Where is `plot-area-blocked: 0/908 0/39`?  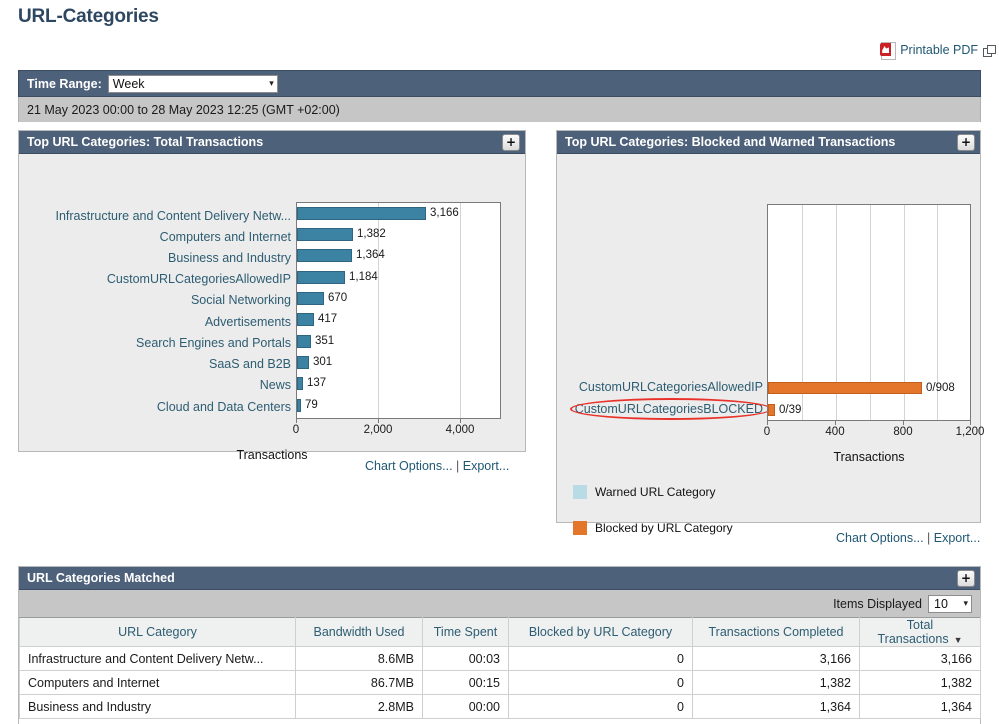 plot-area-blocked: 0/908 0/39 is located at coordinates (869, 312).